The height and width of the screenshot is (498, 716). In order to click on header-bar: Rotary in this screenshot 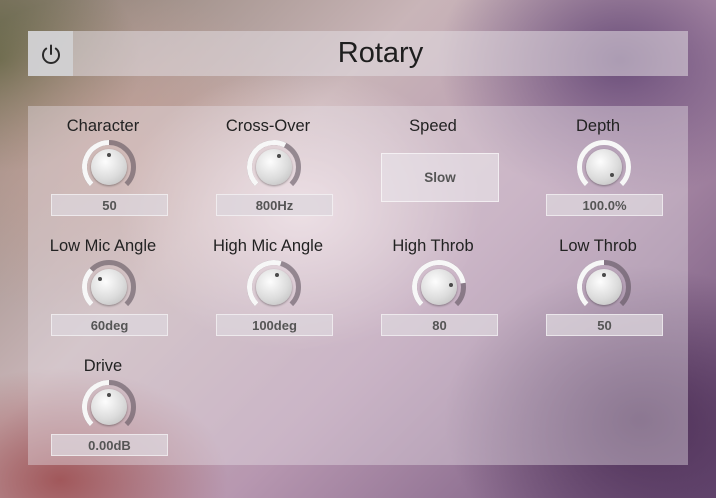, I will do `click(358, 53)`.